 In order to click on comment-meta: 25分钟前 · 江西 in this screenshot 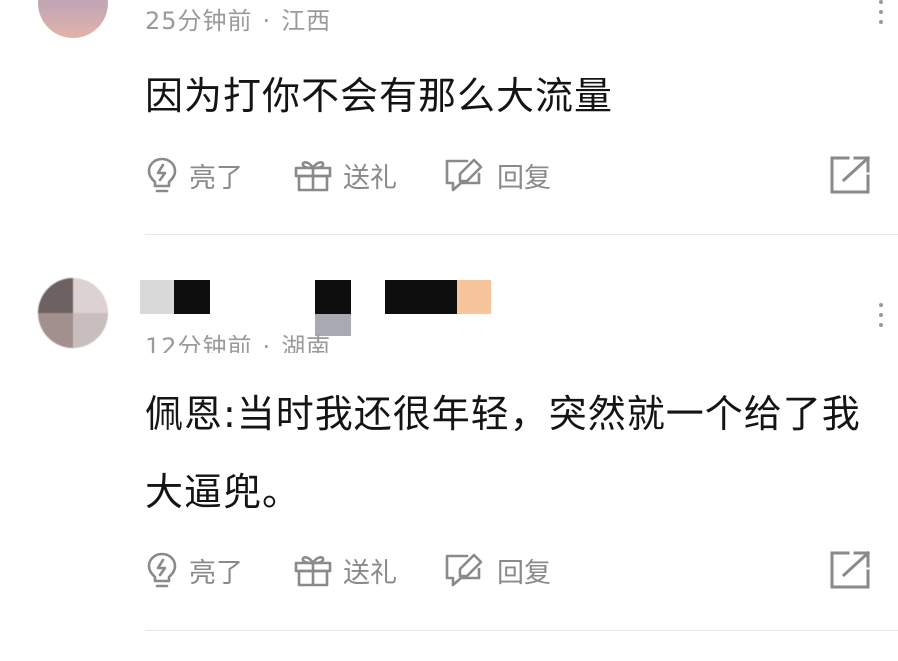, I will do `click(238, 18)`.